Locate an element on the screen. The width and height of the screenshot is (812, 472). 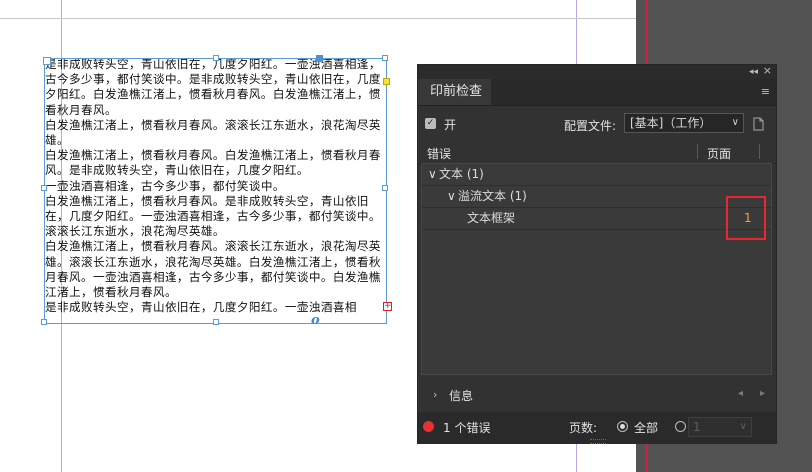
tab-preflight: 印前检查 is located at coordinates (454, 92).